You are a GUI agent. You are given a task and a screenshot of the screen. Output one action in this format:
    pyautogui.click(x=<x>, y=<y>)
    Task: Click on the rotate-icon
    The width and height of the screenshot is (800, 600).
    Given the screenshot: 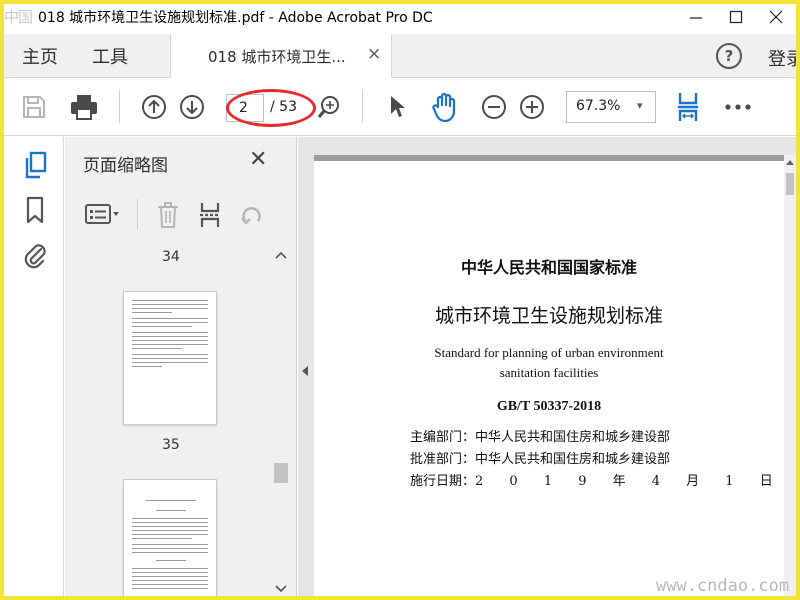 What is the action you would take?
    pyautogui.click(x=251, y=216)
    